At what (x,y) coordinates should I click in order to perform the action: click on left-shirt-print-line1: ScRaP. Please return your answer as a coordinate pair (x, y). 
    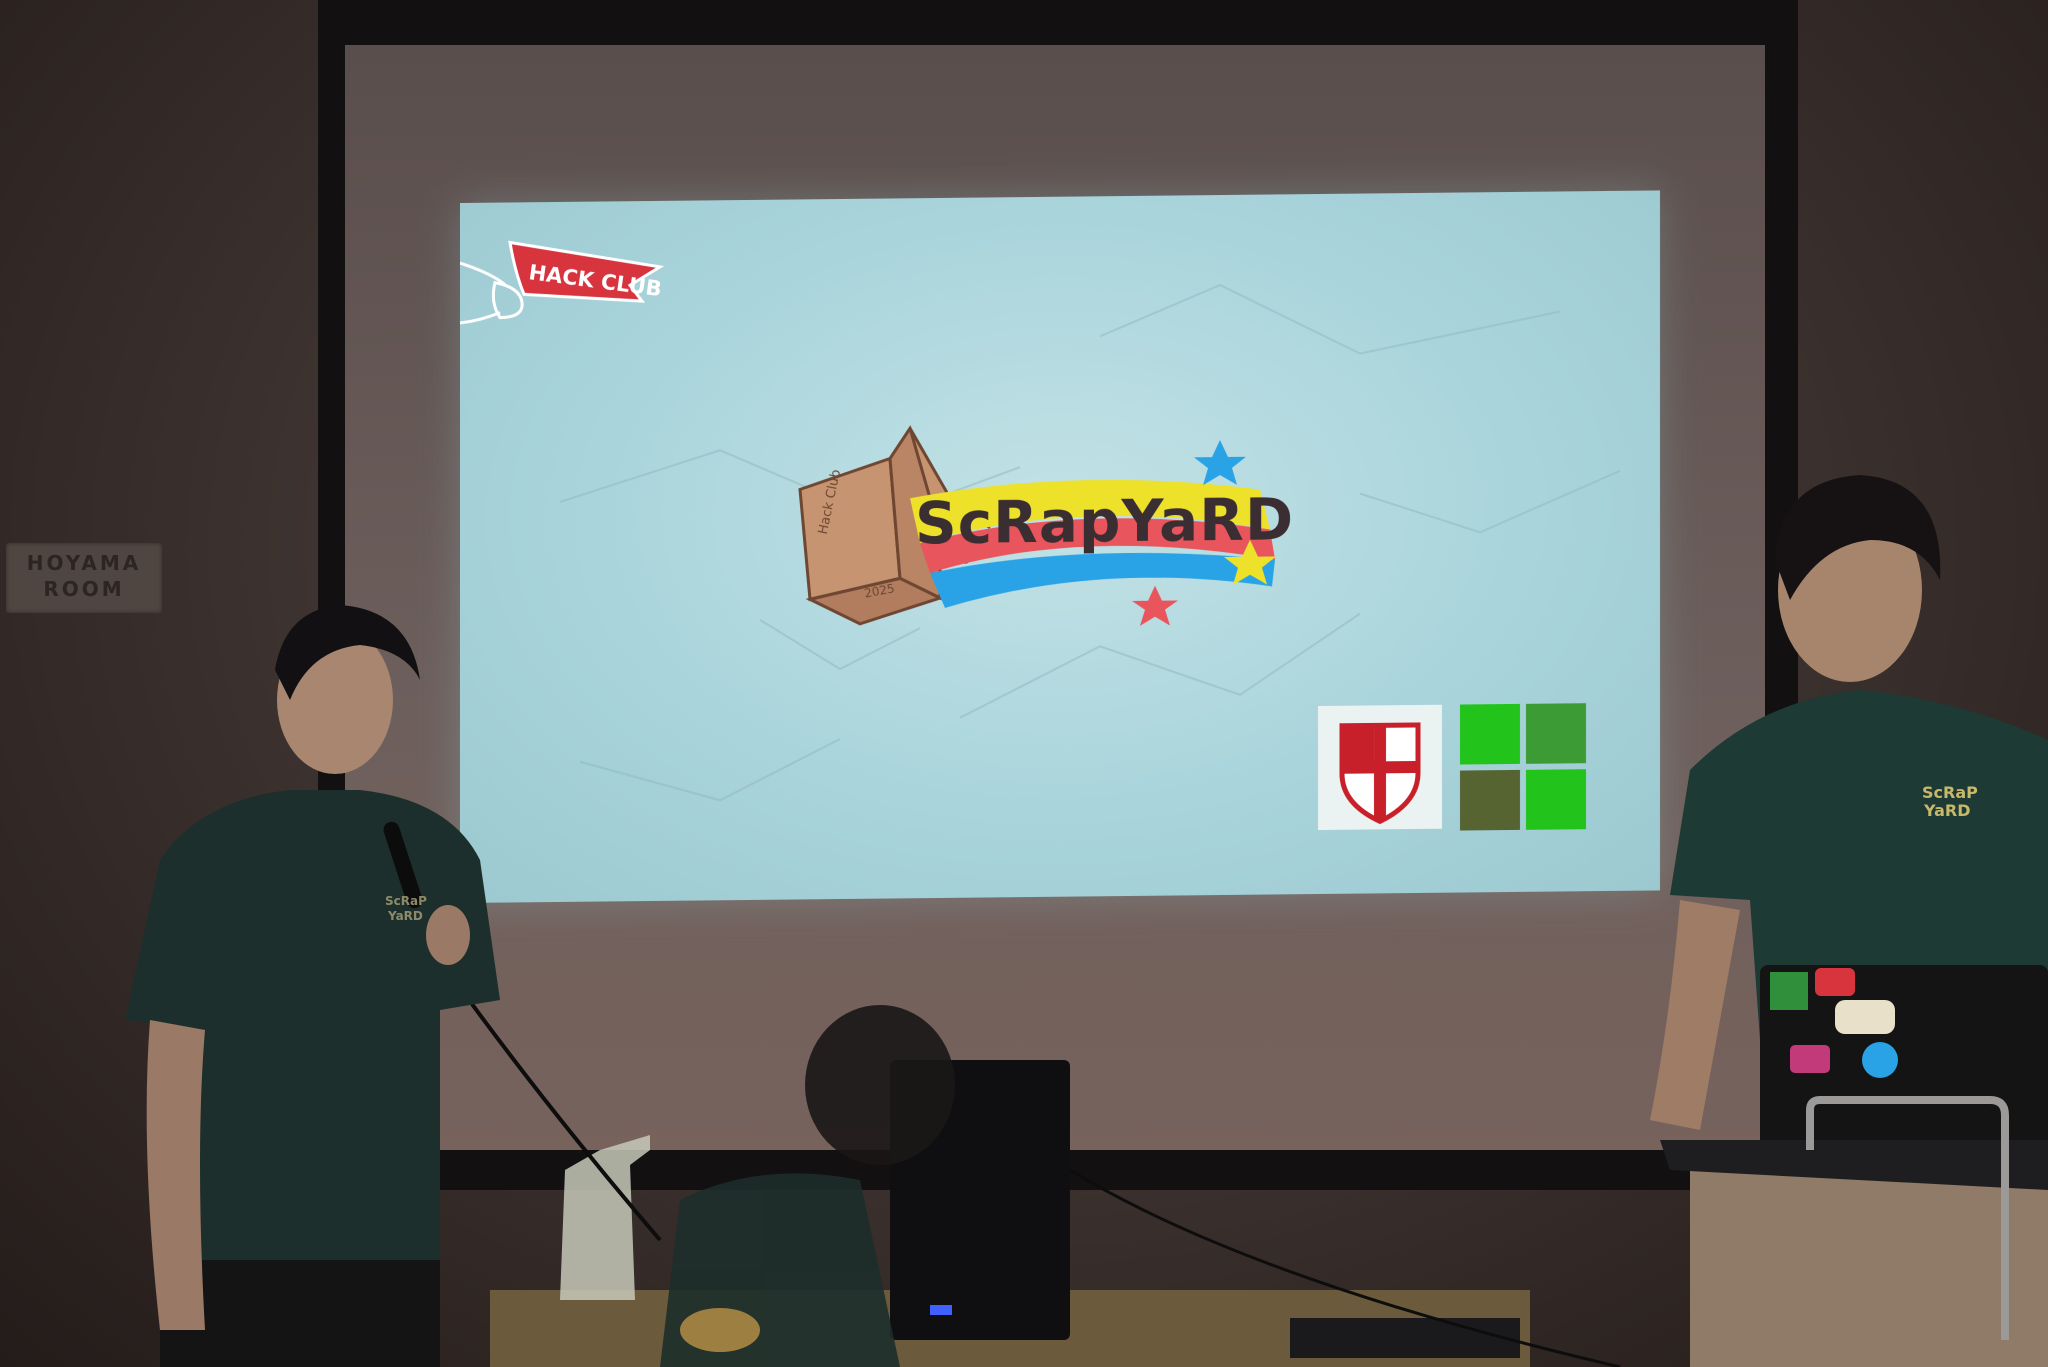
    Looking at the image, I should click on (406, 901).